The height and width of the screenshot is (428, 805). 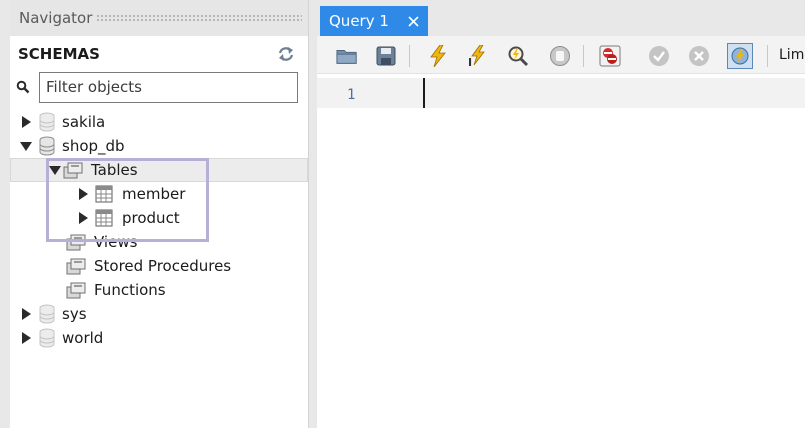 I want to click on text-caret, so click(x=424, y=93).